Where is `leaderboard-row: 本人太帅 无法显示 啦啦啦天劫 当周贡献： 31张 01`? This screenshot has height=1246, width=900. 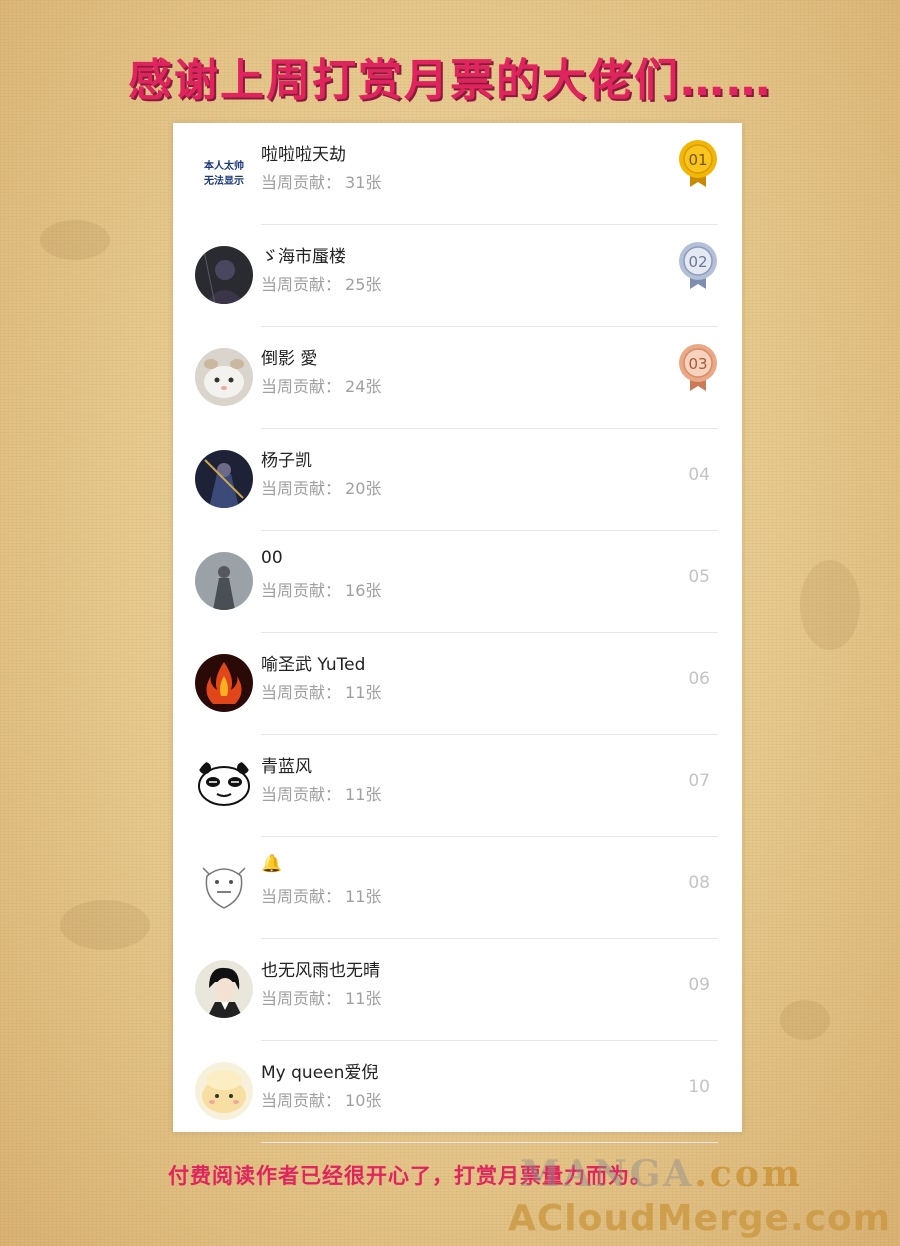
leaderboard-row: 本人太帅 无法显示 啦啦啦天劫 当周贡献： 31张 01 is located at coordinates (457, 174).